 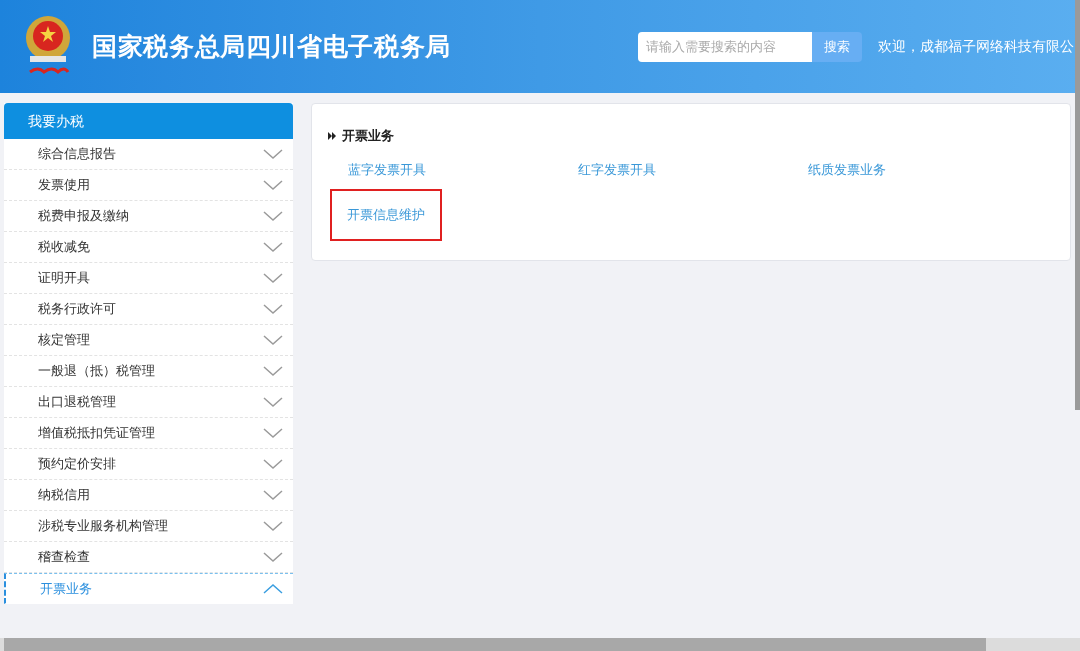 I want to click on sidebar-item: 纳税信用, so click(x=148, y=495).